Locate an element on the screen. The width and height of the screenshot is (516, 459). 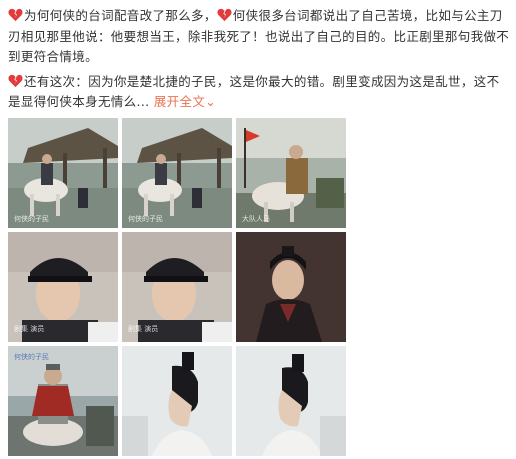
image-thumb-7: 何侠的子民 is located at coordinates (63, 401).